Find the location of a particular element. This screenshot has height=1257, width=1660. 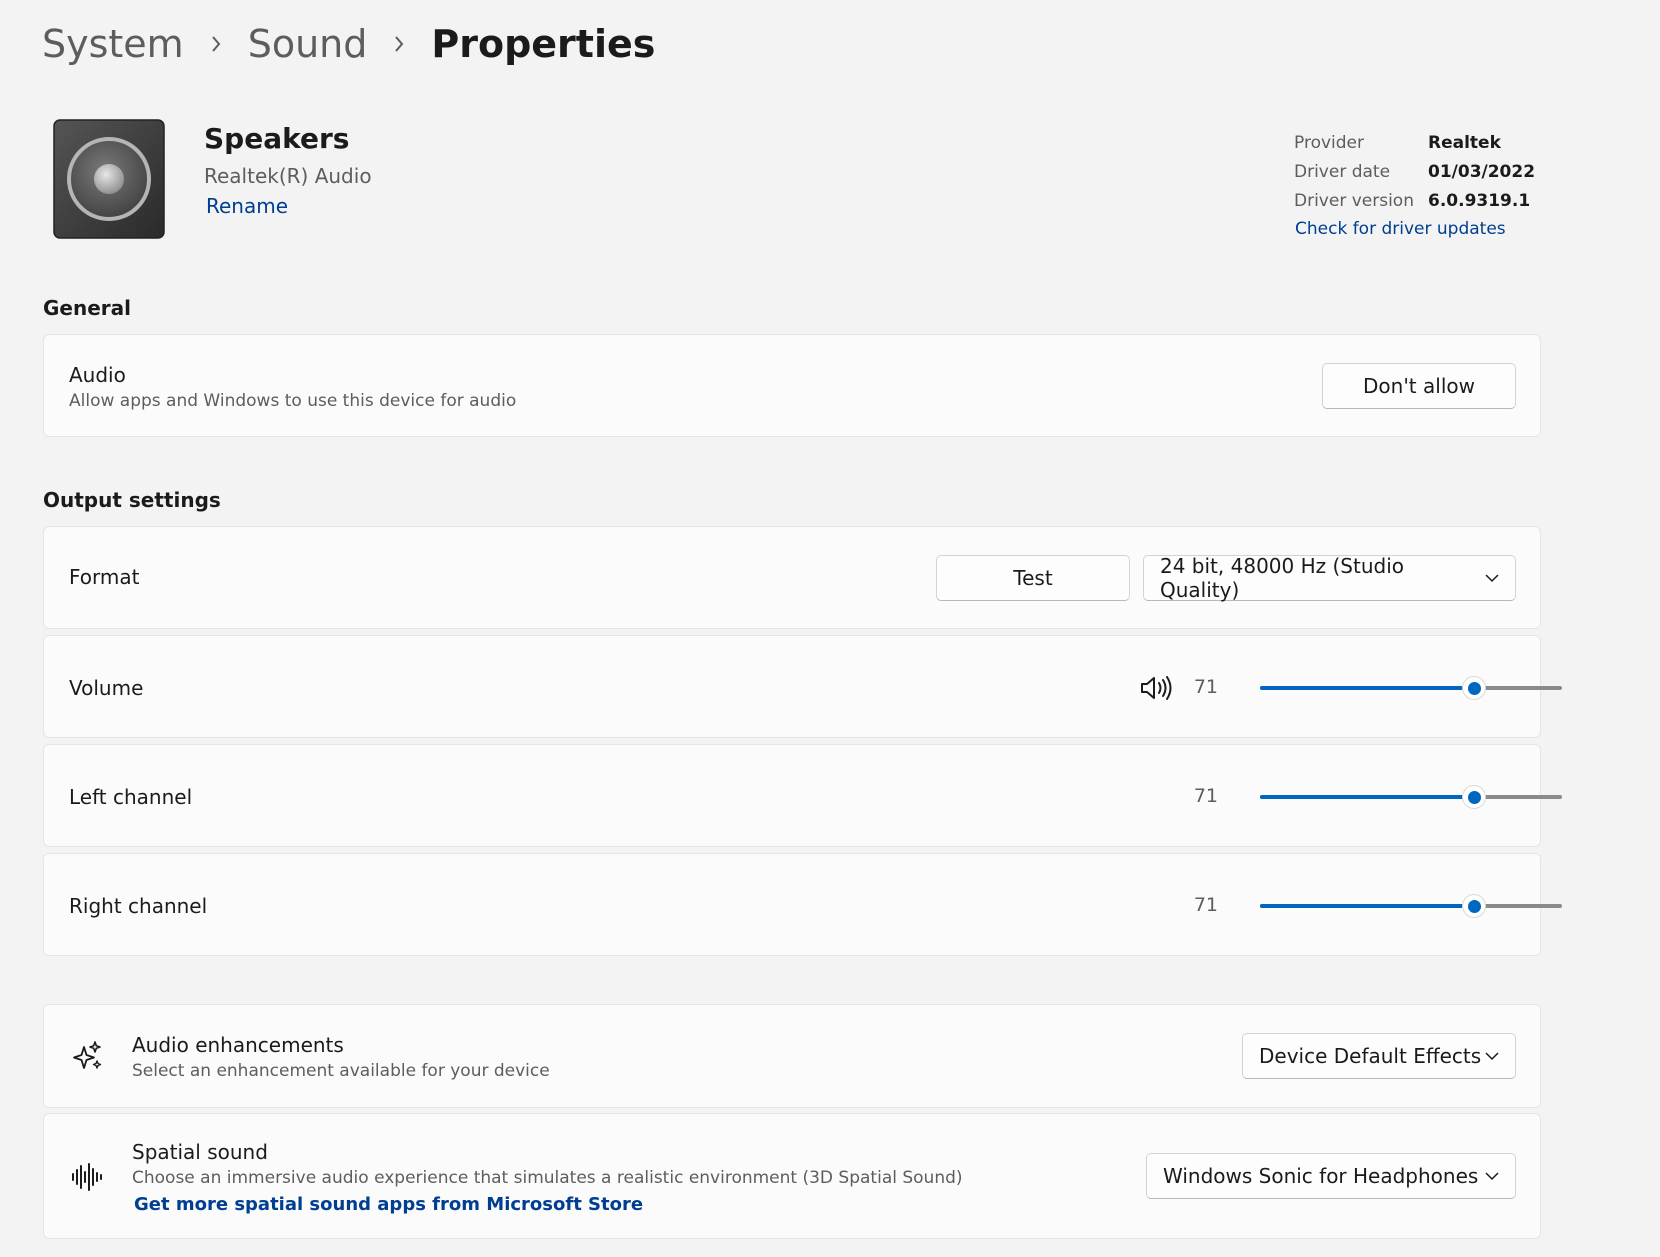

spatial-sound-title: Spatial sound is located at coordinates (200, 1152).